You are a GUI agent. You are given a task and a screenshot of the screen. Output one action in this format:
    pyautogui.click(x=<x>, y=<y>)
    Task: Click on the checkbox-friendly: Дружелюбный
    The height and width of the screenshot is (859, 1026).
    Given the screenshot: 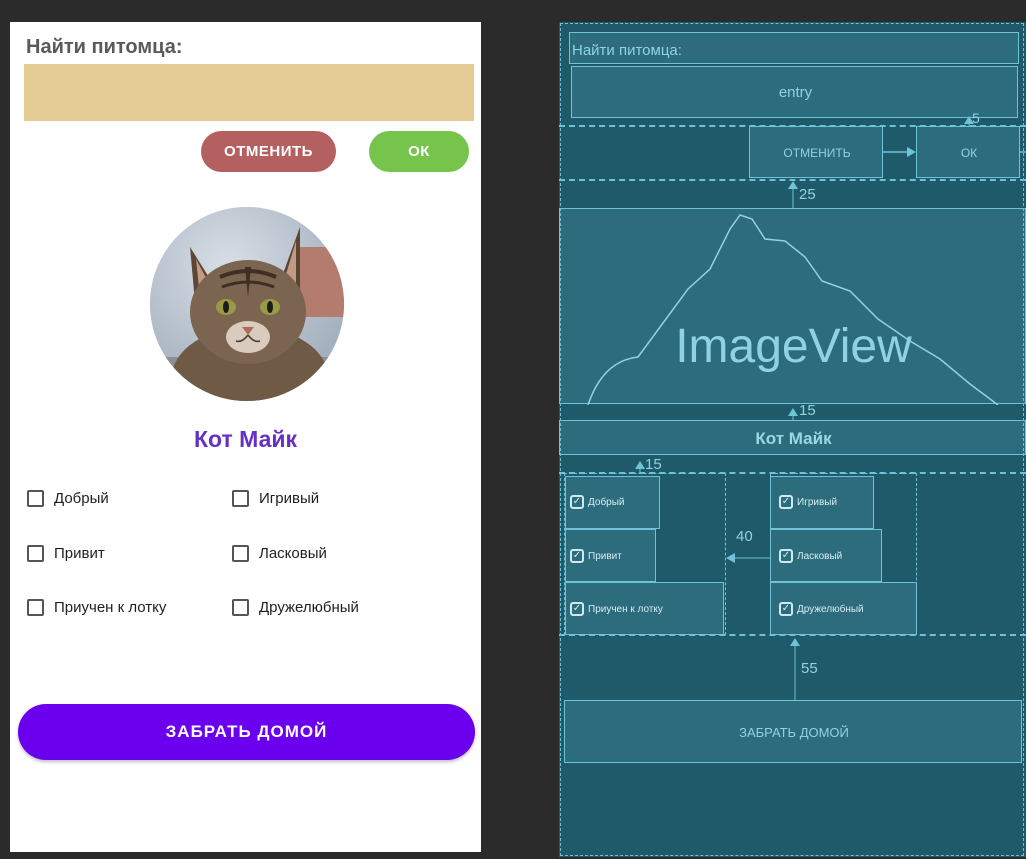 What is the action you would take?
    pyautogui.click(x=295, y=607)
    